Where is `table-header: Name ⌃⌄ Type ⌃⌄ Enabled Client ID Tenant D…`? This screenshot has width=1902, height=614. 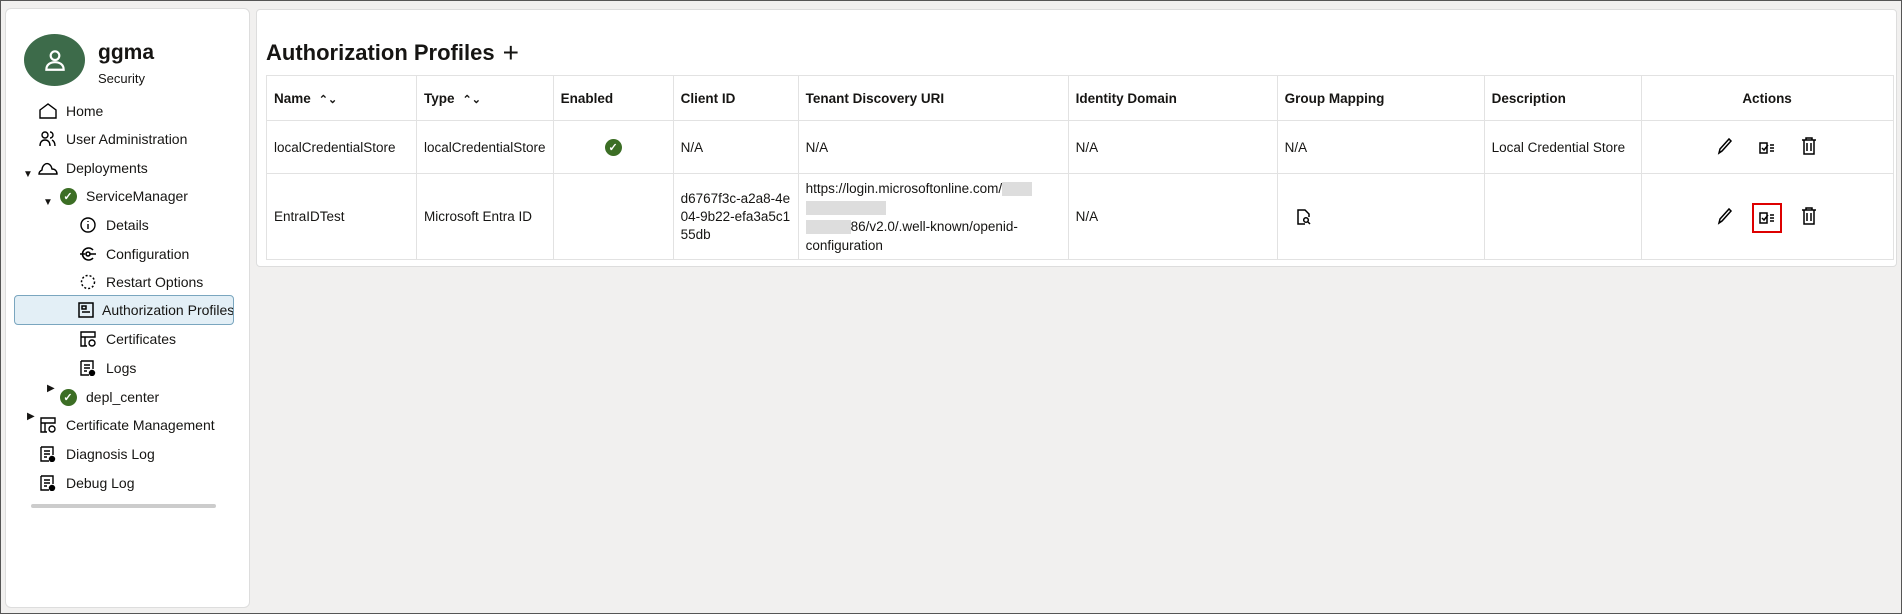
table-header: Name ⌃⌄ Type ⌃⌄ Enabled Client ID Tenant D… is located at coordinates (1080, 98).